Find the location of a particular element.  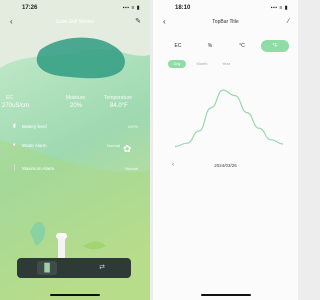

moisture-value: 20% is located at coordinates (76, 106).